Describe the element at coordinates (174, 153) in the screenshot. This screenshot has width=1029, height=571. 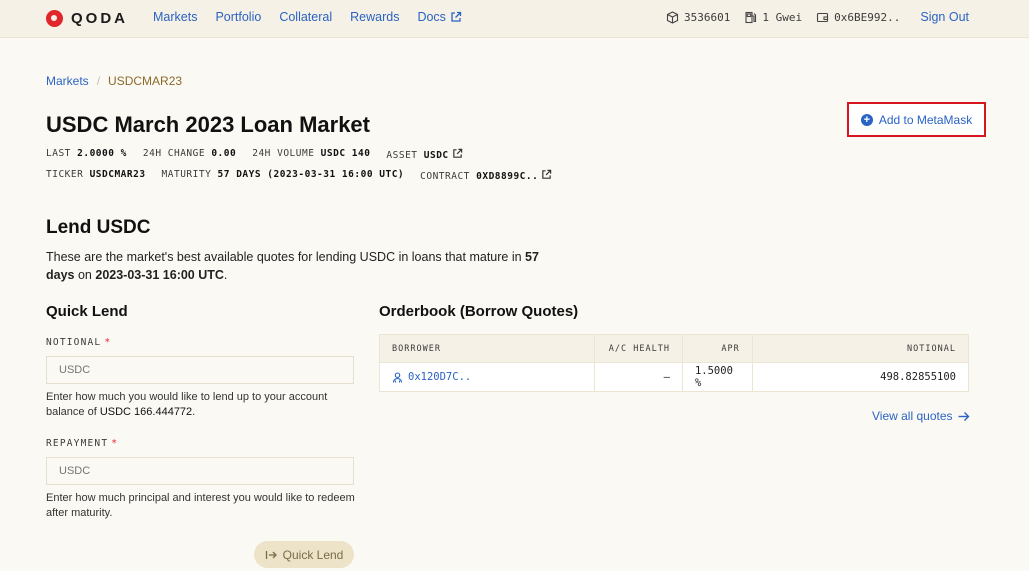
I see `stat-change-label: 24H CHANGE` at that location.